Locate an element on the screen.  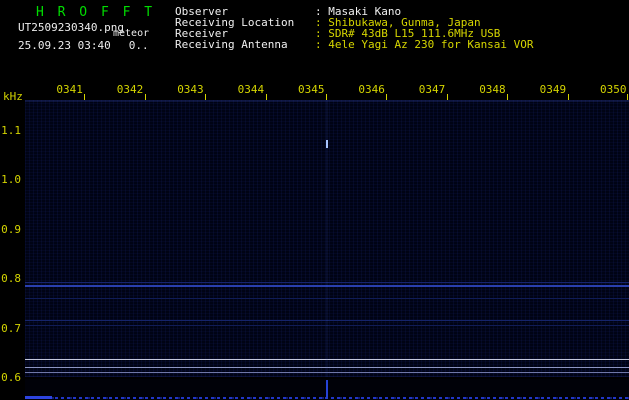
y-tick-label: 0.7 is located at coordinates (11, 328).